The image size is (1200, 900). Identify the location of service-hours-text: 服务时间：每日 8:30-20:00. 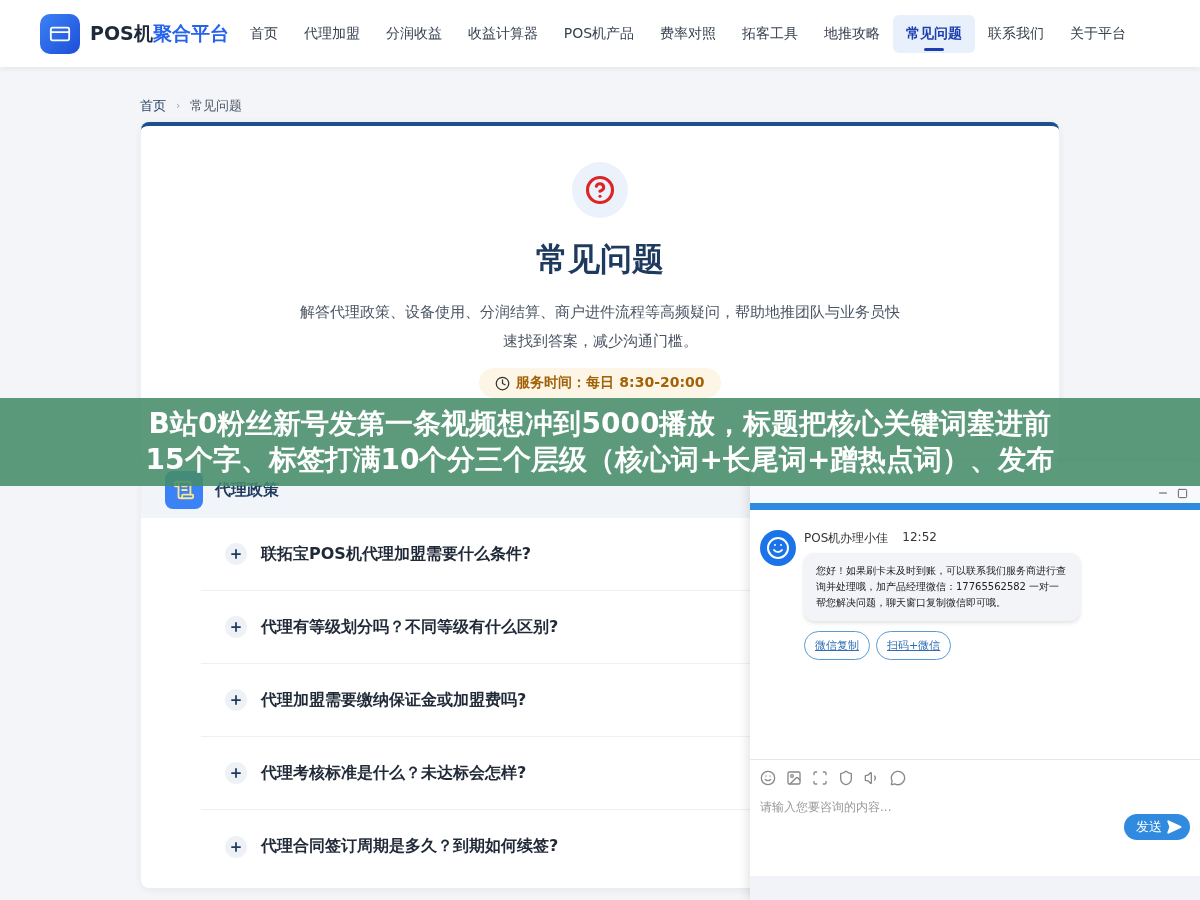
(610, 383).